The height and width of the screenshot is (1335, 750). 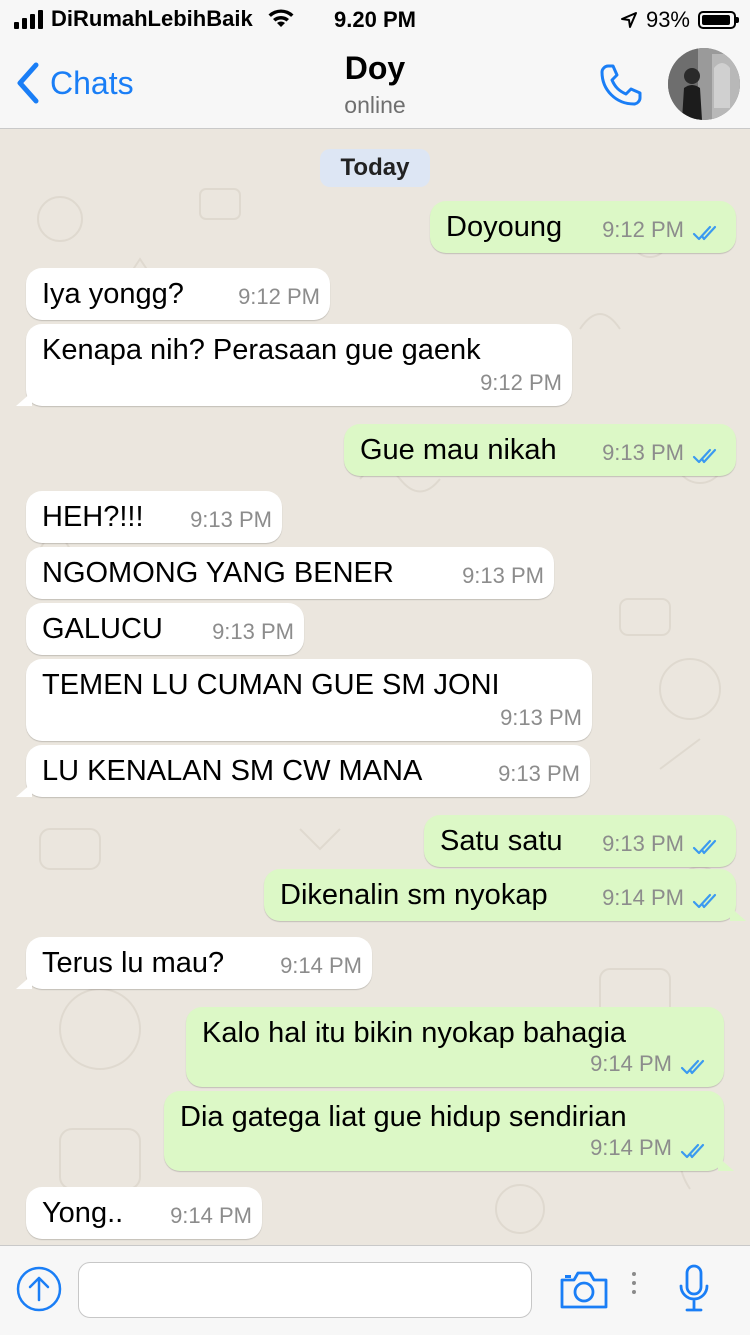 What do you see at coordinates (165, 629) in the screenshot?
I see `incoming-message: GALUCU 9:13 PM` at bounding box center [165, 629].